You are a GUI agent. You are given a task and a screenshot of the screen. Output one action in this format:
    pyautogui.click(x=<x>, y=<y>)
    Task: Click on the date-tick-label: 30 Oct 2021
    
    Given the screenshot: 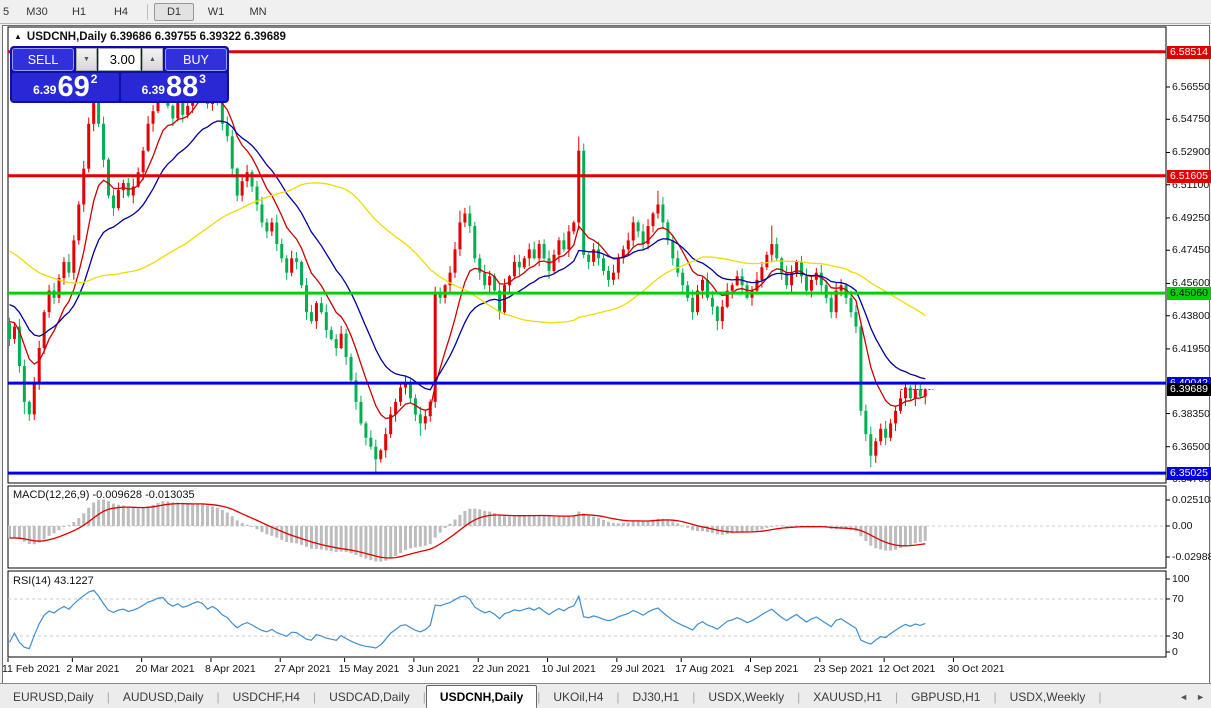 What is the action you would take?
    pyautogui.click(x=976, y=669)
    